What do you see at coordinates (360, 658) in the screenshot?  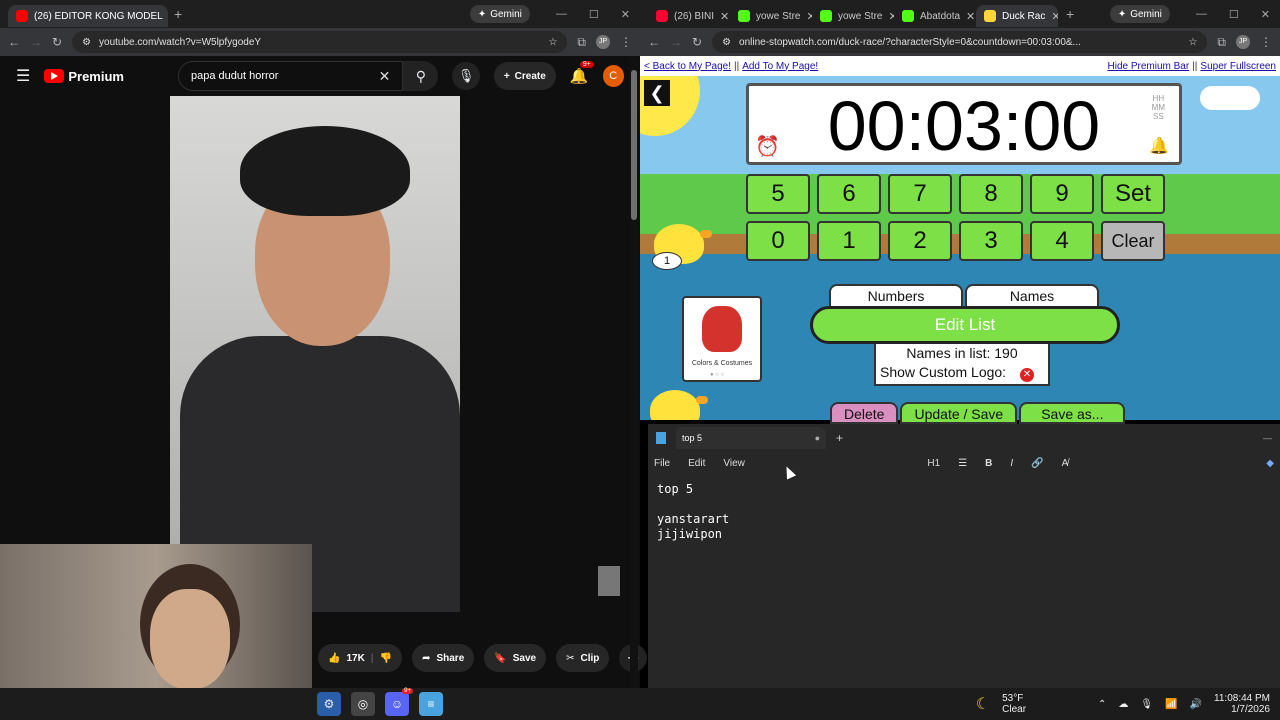 I see `like-button: 👍 17K | 👎` at bounding box center [360, 658].